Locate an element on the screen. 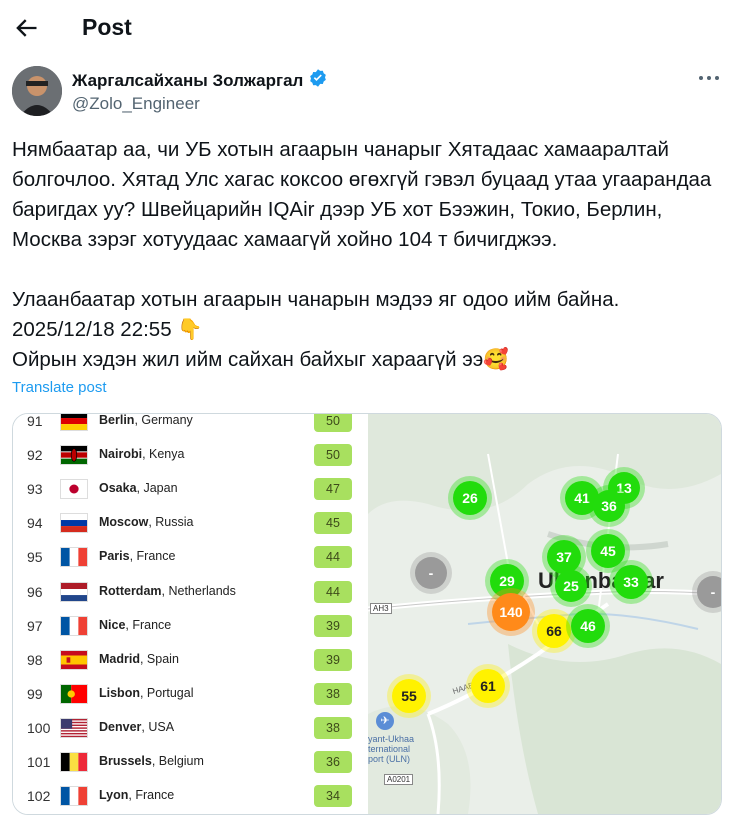  airport-icon: ✈ is located at coordinates (385, 721).